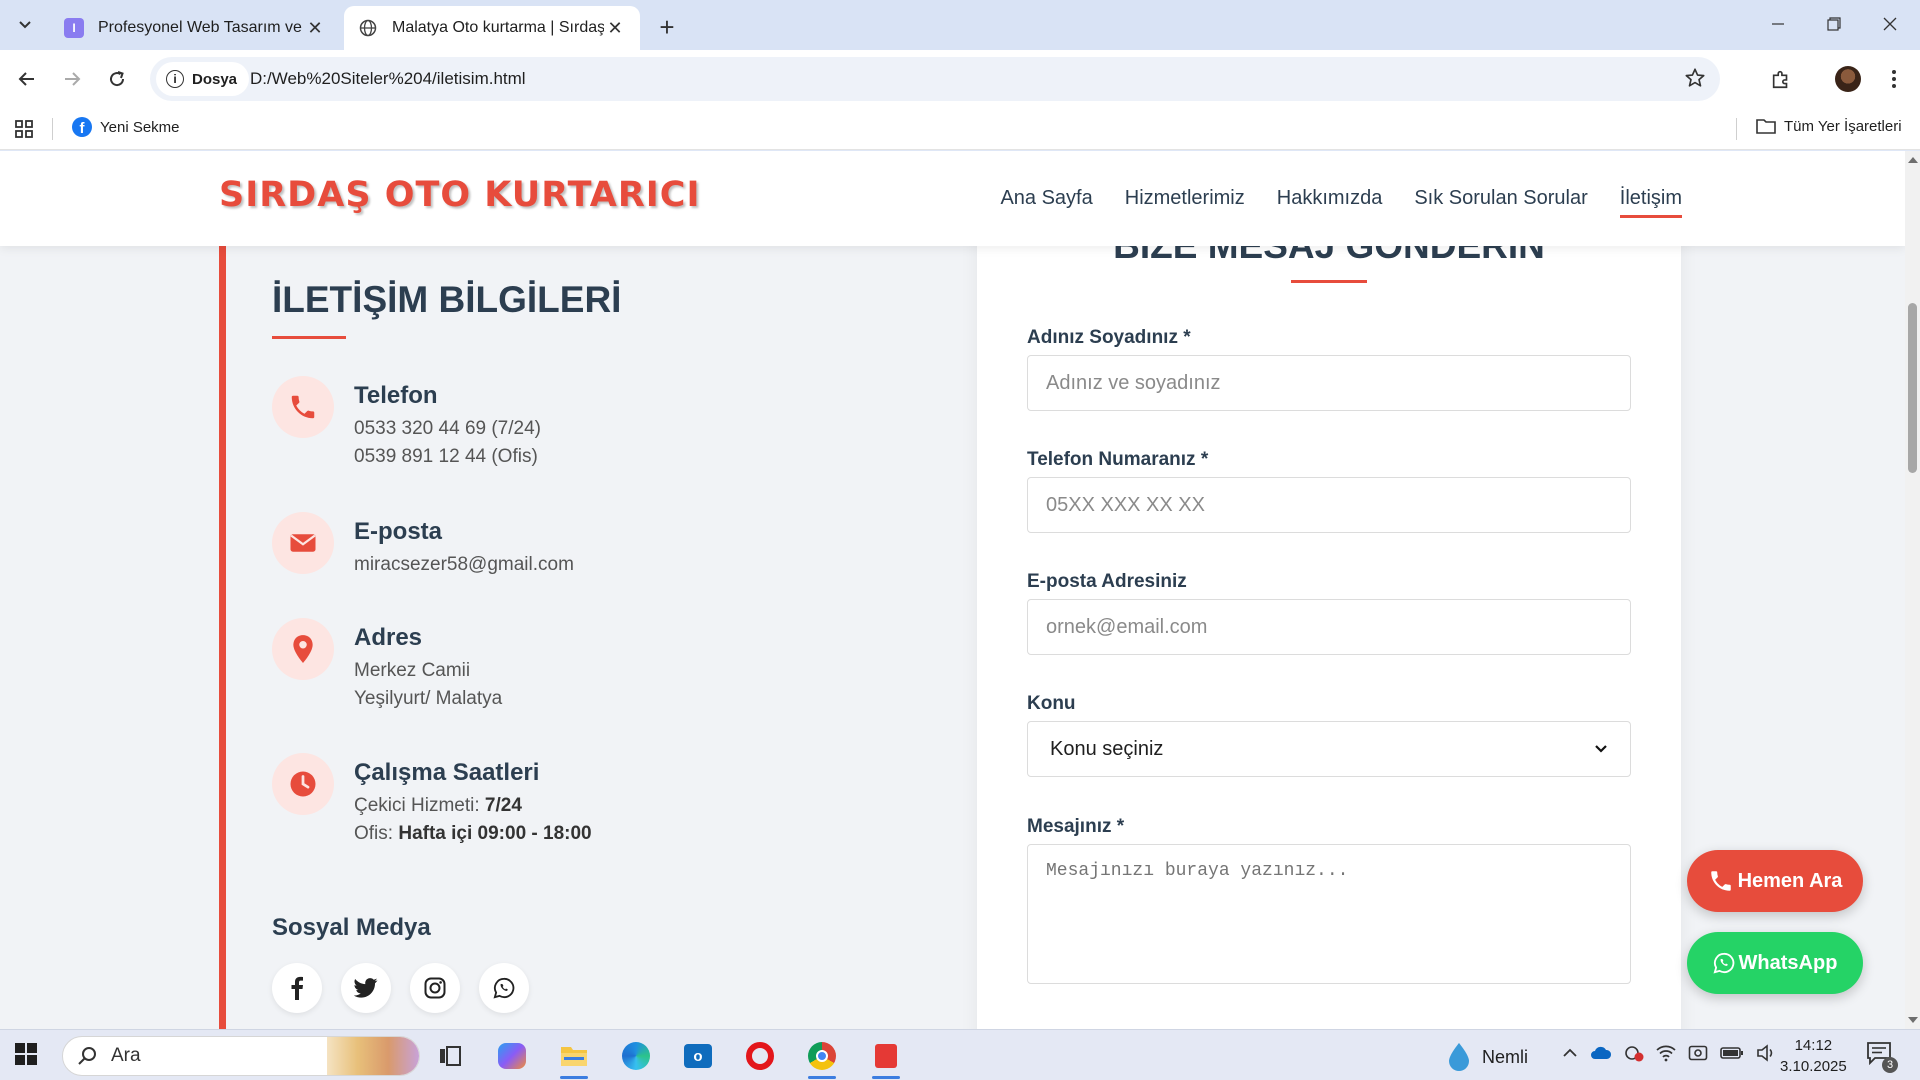  I want to click on restore-button, so click(1834, 24).